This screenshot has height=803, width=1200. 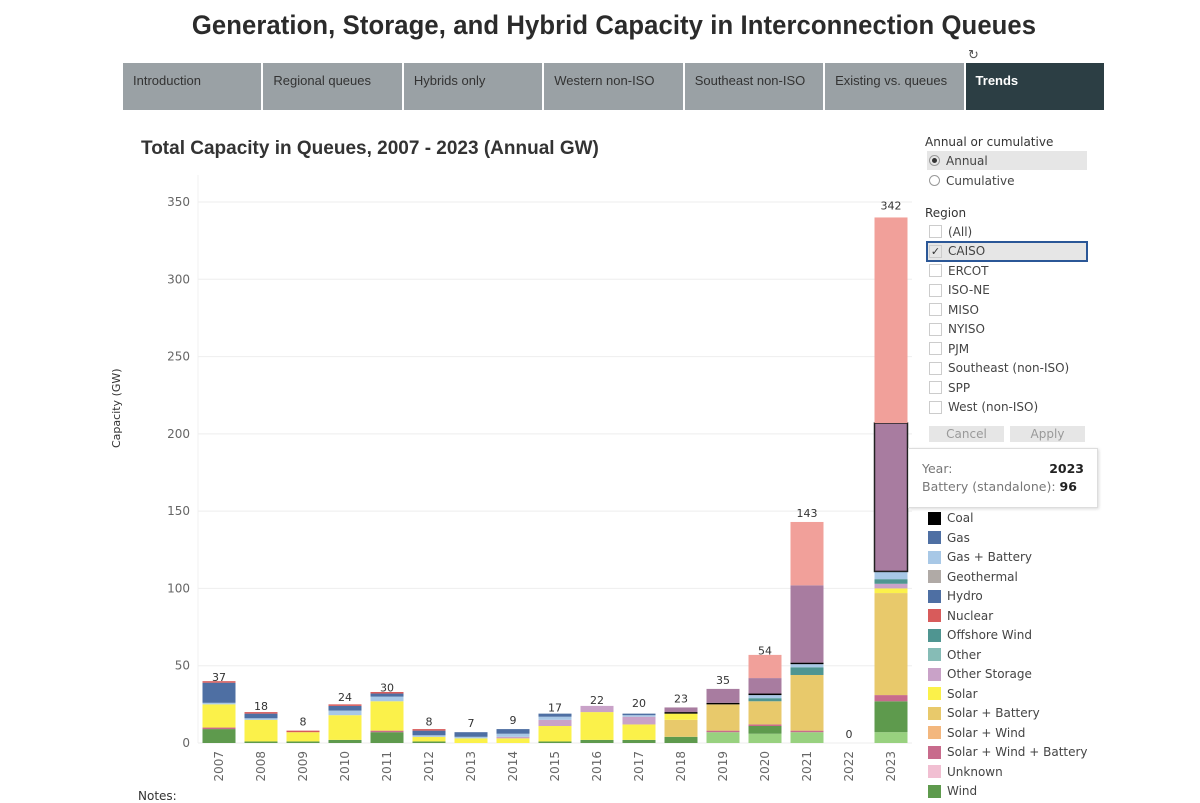 What do you see at coordinates (984, 713) in the screenshot?
I see `legend-item: Solar + Battery` at bounding box center [984, 713].